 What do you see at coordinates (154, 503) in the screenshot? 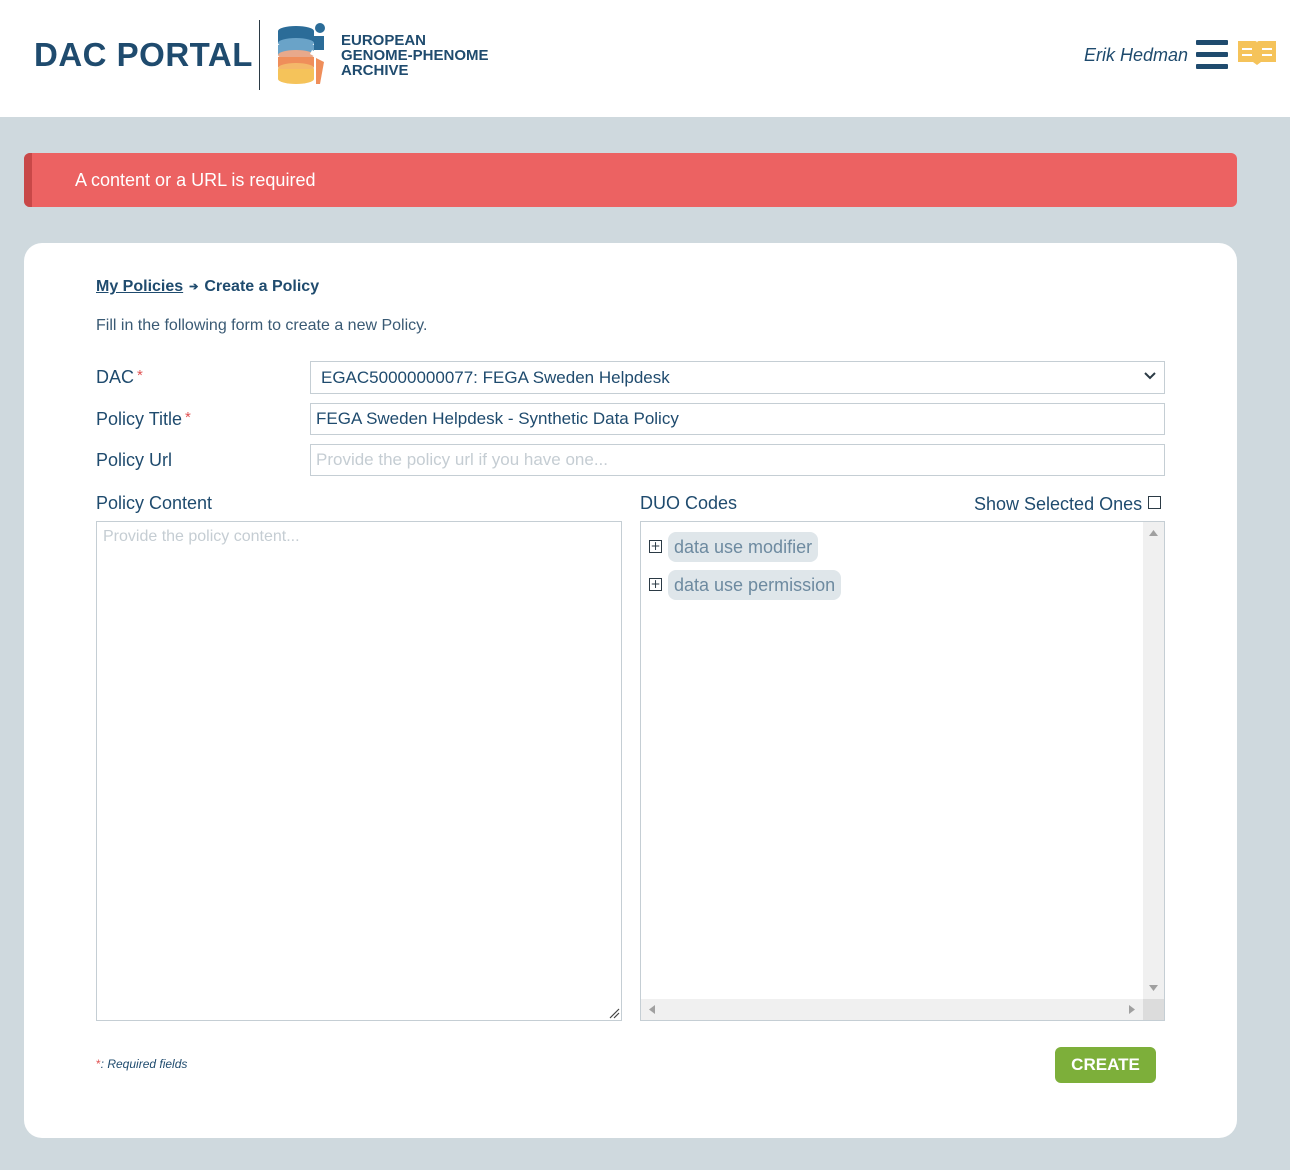
I see `policy-content-label: Policy Content` at bounding box center [154, 503].